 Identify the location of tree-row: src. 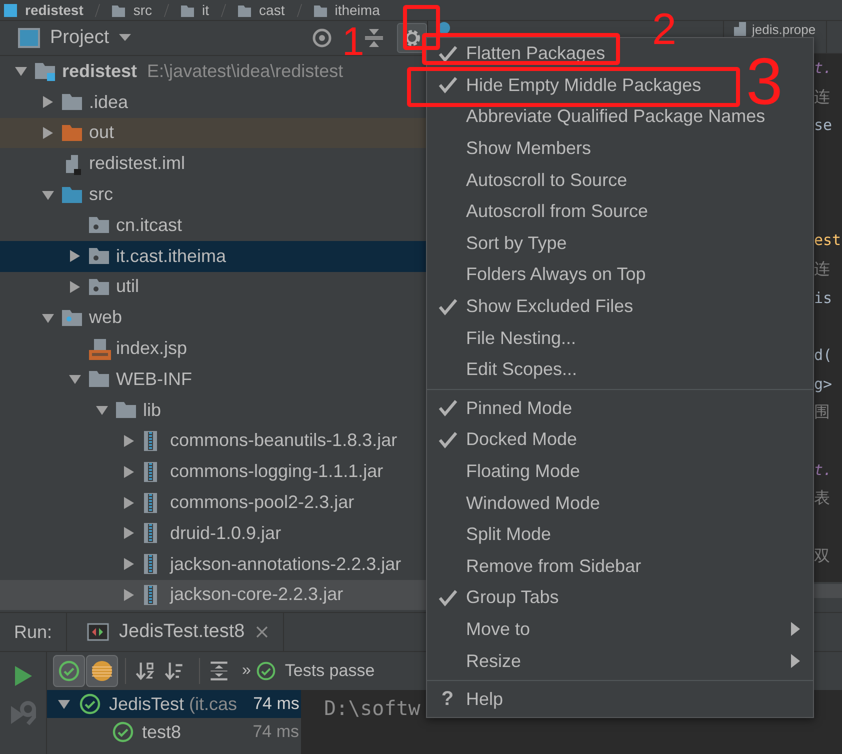
(213, 194).